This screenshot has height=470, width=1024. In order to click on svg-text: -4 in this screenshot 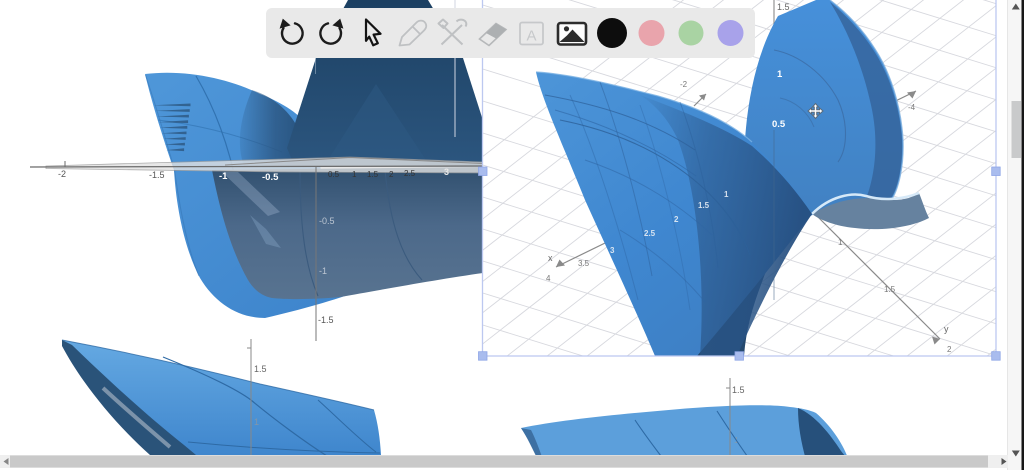, I will do `click(912, 107)`.